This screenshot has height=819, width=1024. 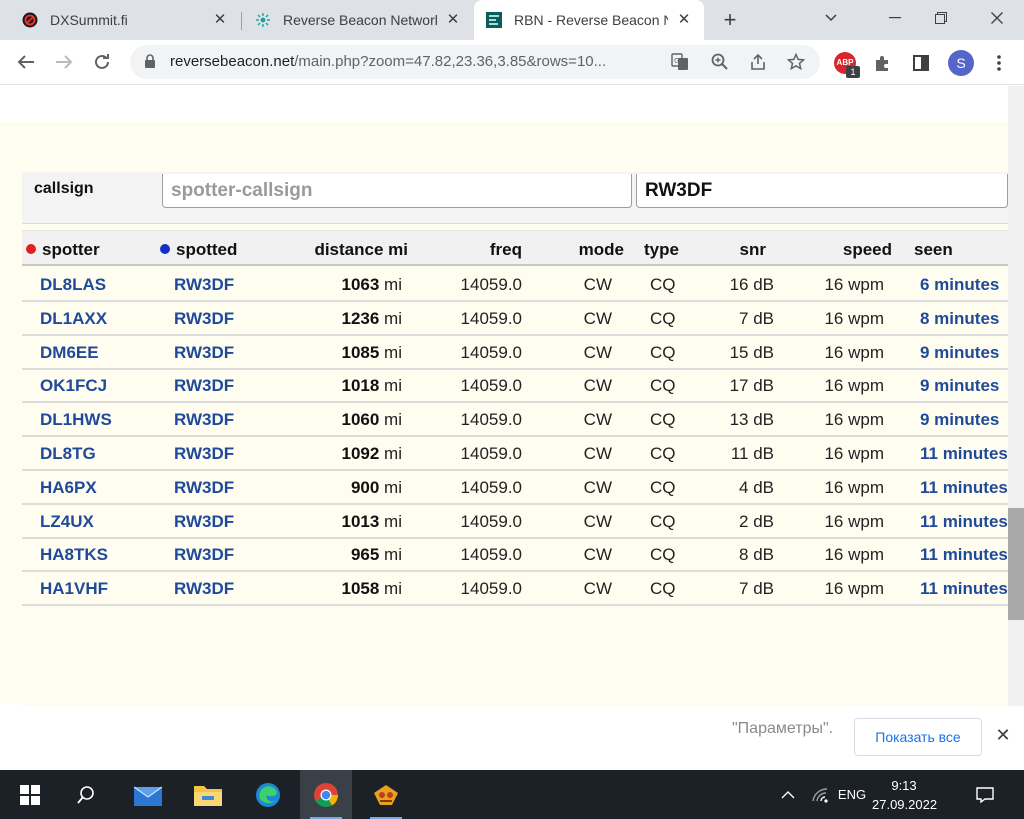 What do you see at coordinates (589, 20) in the screenshot?
I see `tab-rbn-active: RBN - Reverse Beacon Network ✕` at bounding box center [589, 20].